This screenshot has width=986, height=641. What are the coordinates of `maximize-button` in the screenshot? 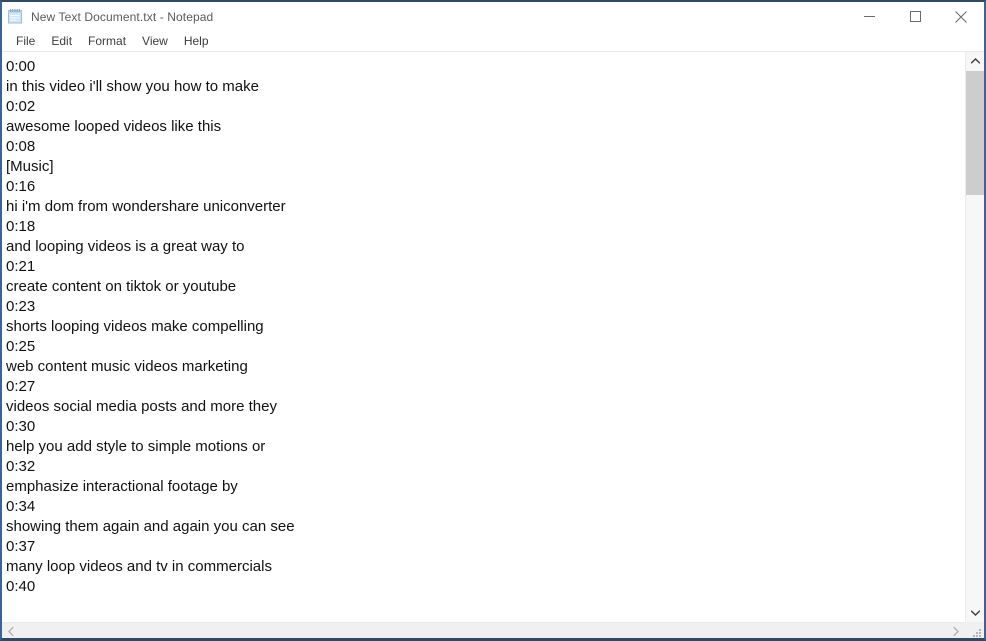 It's located at (915, 16).